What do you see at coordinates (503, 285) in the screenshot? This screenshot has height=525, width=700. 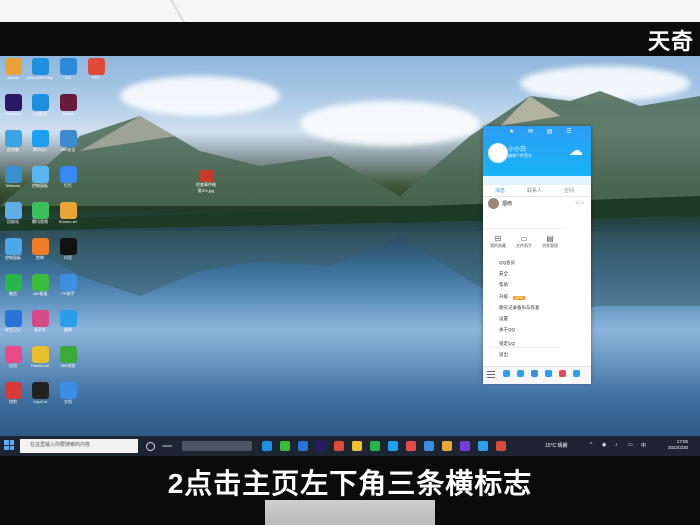 I see `menu-item-help: 帮助` at bounding box center [503, 285].